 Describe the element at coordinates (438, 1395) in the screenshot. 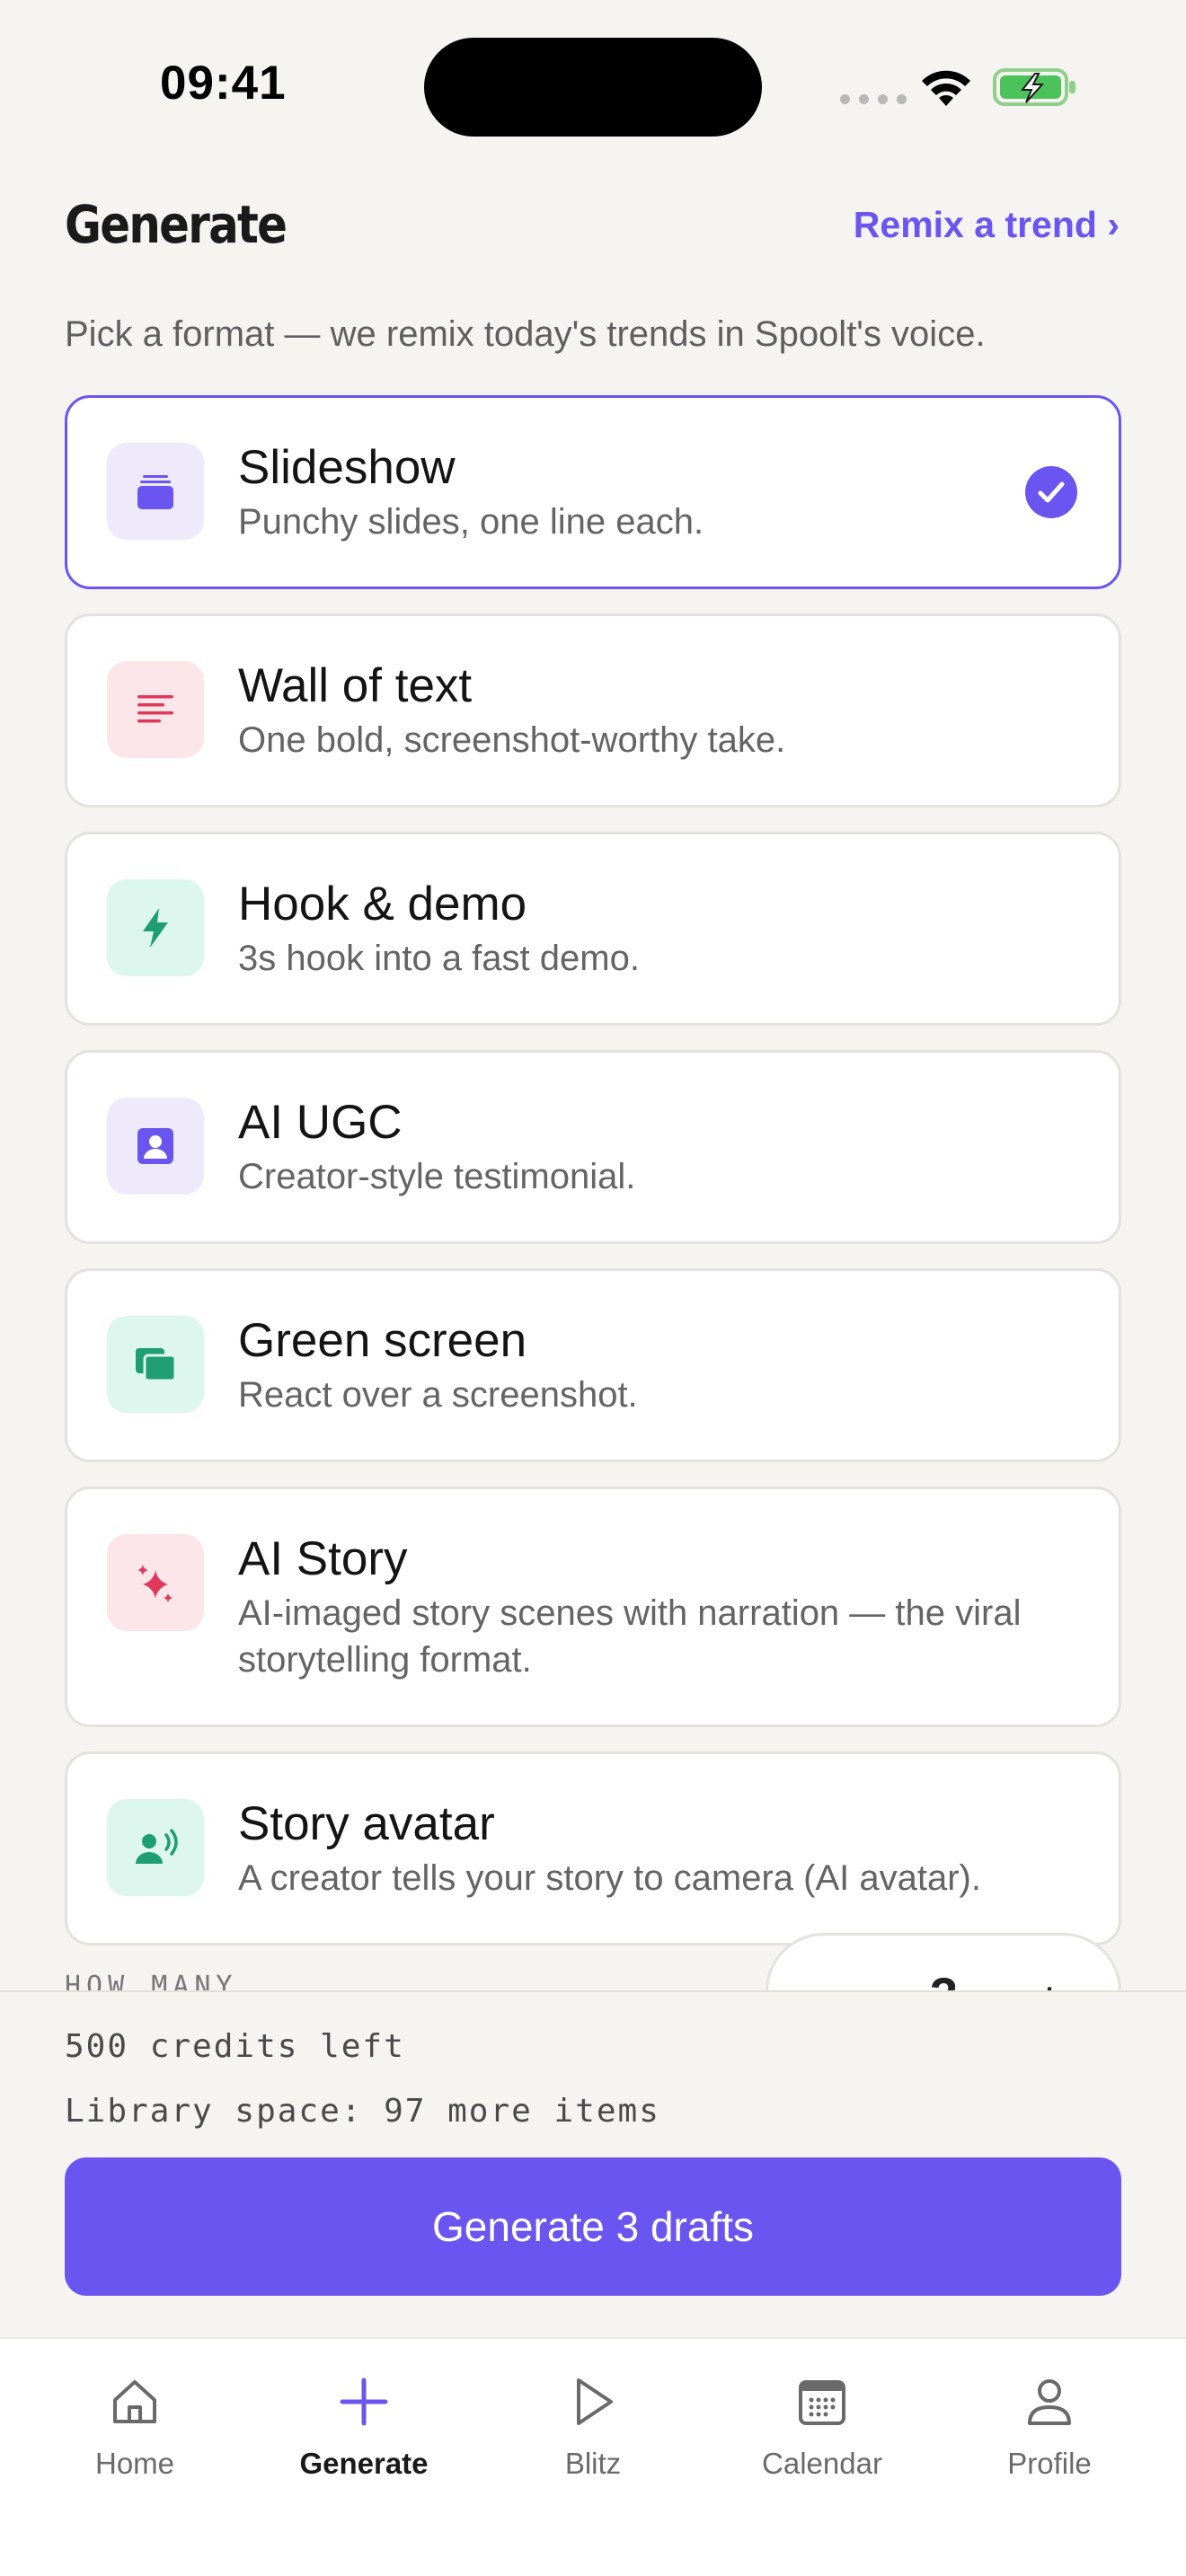

I see `format-description: React over a screenshot.` at that location.